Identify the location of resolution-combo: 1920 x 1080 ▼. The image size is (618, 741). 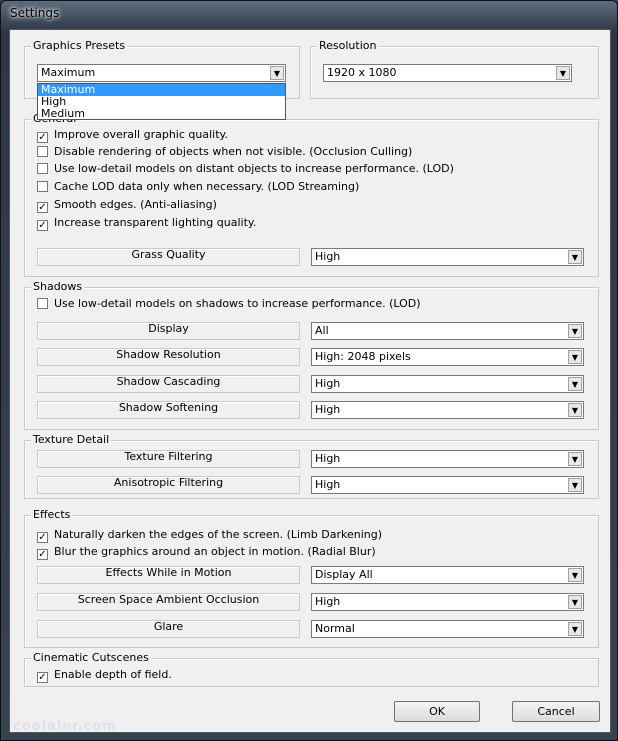
(447, 73).